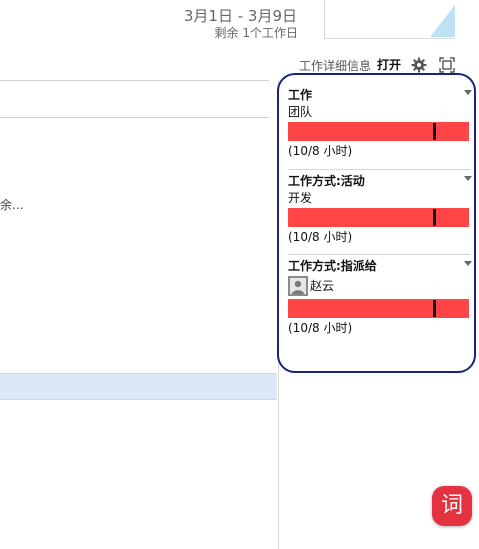 Image resolution: width=479 pixels, height=549 pixels. I want to click on pane-divider, so click(278, 314).